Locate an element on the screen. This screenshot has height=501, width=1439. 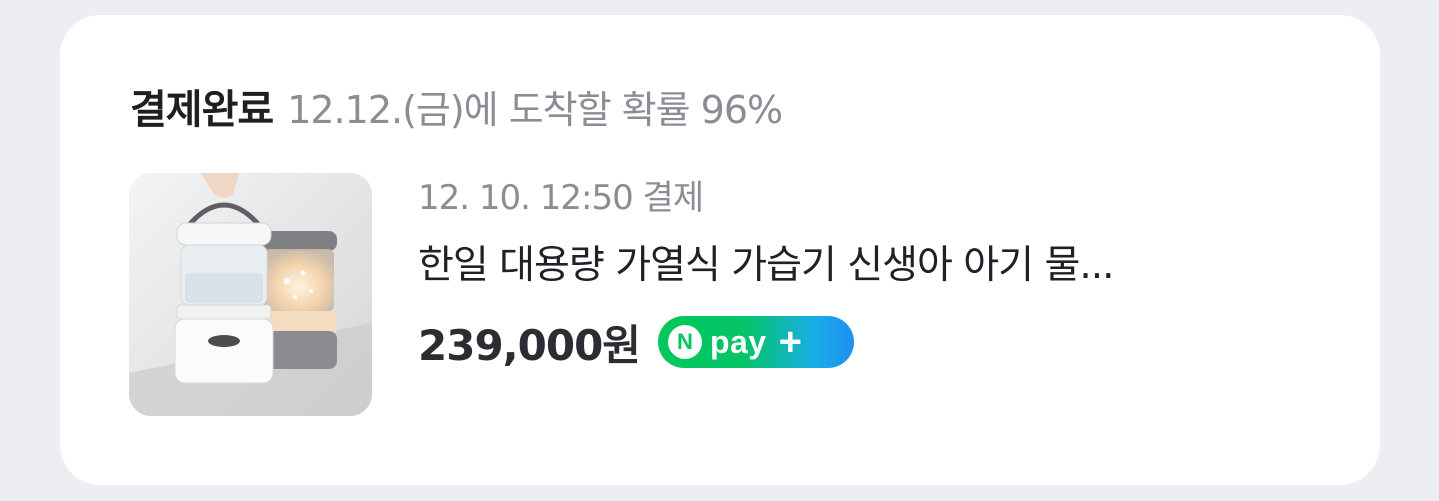
product-thumbnail is located at coordinates (250, 294).